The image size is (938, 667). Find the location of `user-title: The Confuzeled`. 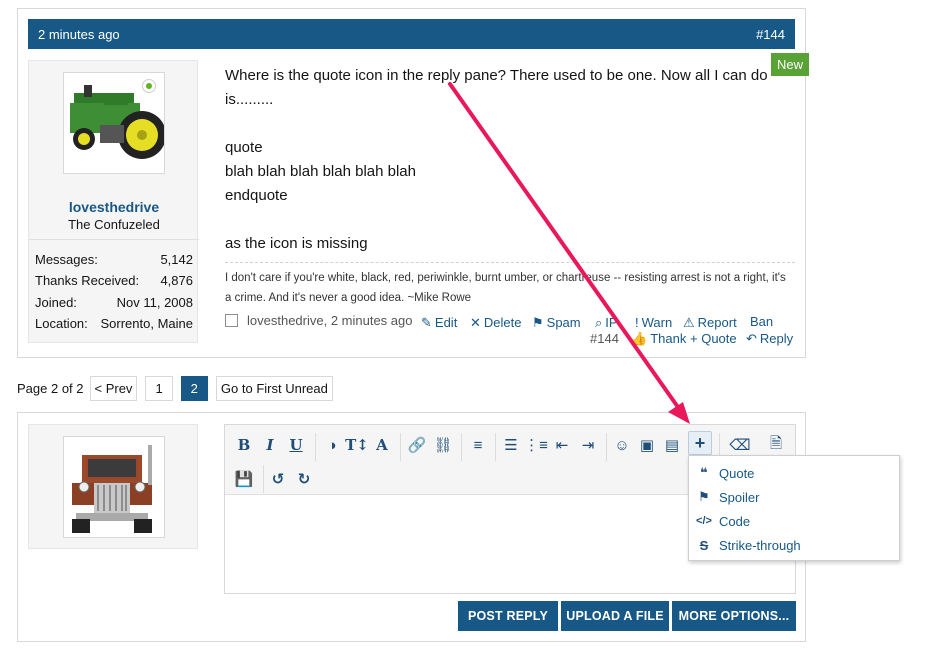

user-title: The Confuzeled is located at coordinates (114, 224).